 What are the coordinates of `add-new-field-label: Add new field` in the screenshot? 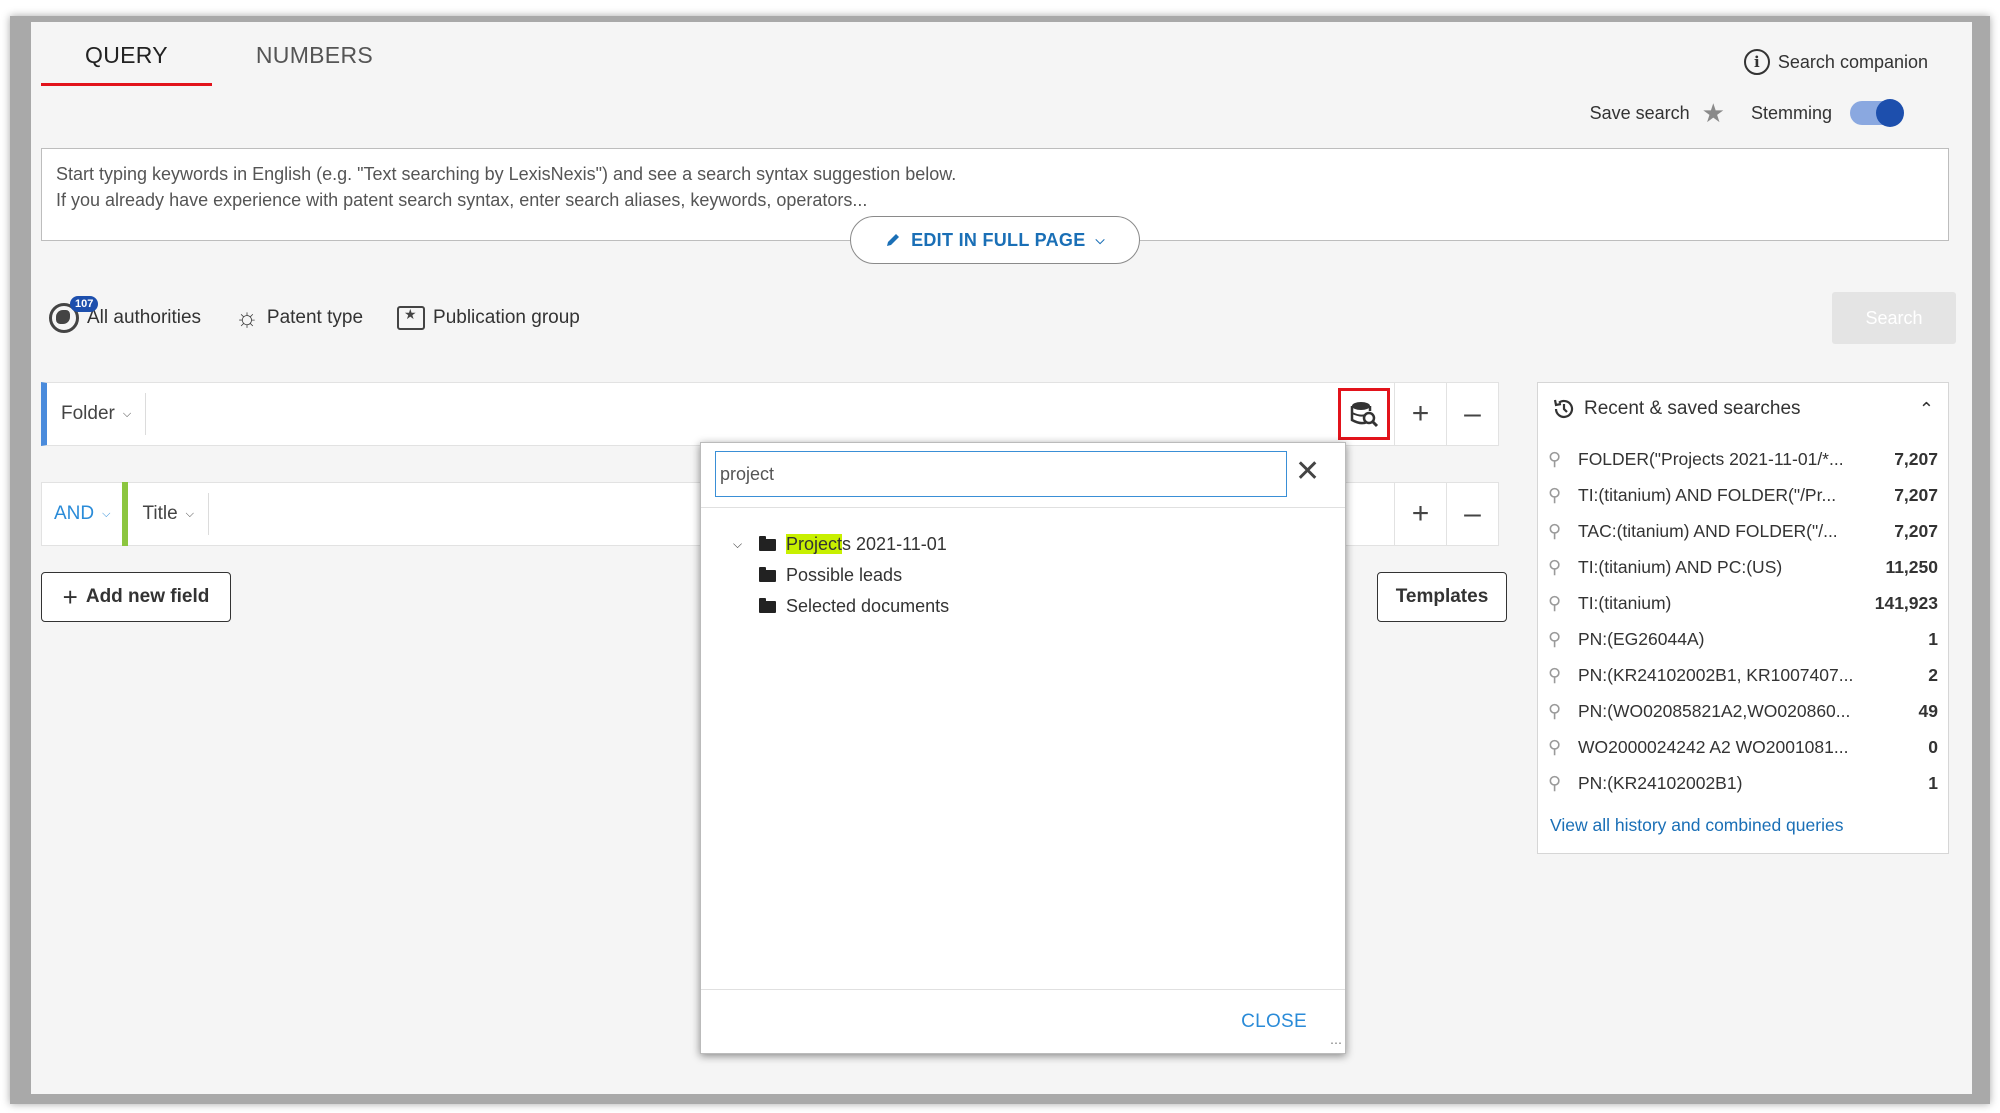 It's located at (147, 596).